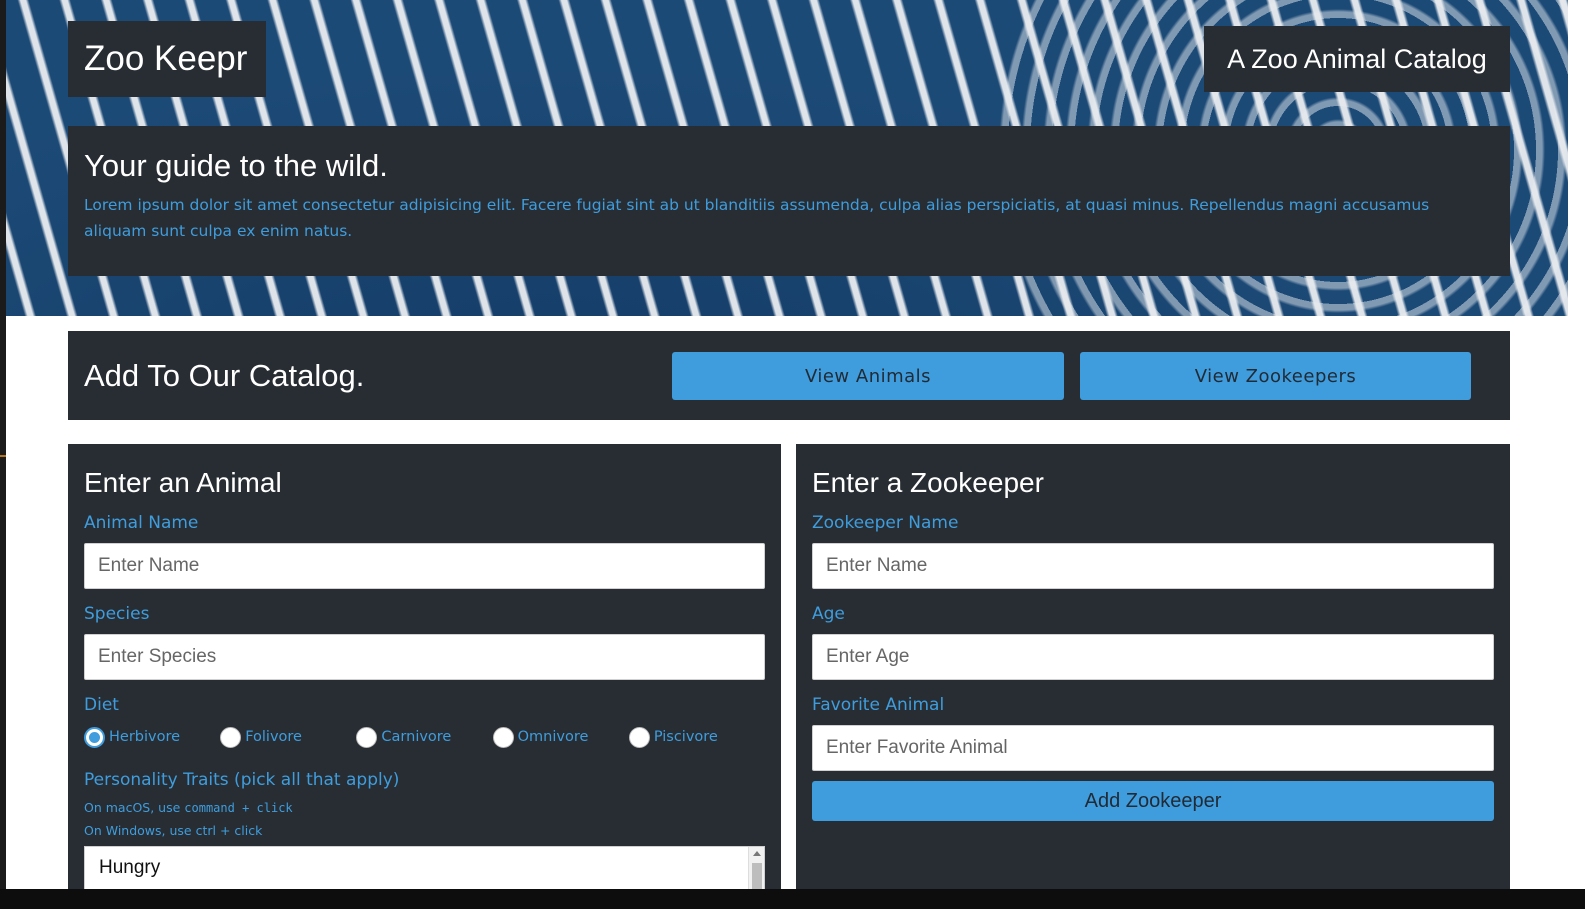 The width and height of the screenshot is (1585, 909). I want to click on species-input, so click(424, 657).